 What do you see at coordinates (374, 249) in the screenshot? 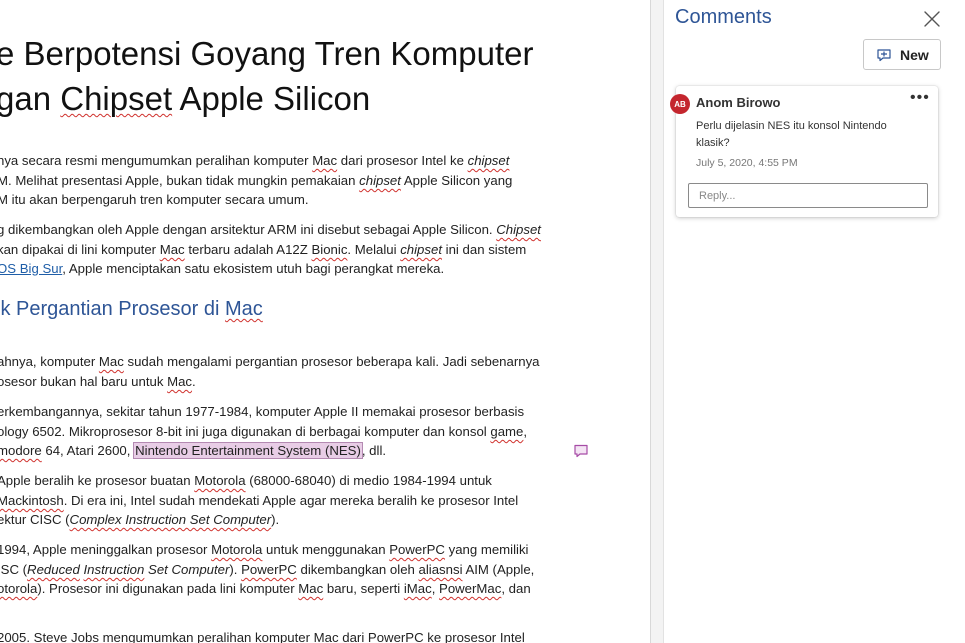
I see `text: . Melalui` at bounding box center [374, 249].